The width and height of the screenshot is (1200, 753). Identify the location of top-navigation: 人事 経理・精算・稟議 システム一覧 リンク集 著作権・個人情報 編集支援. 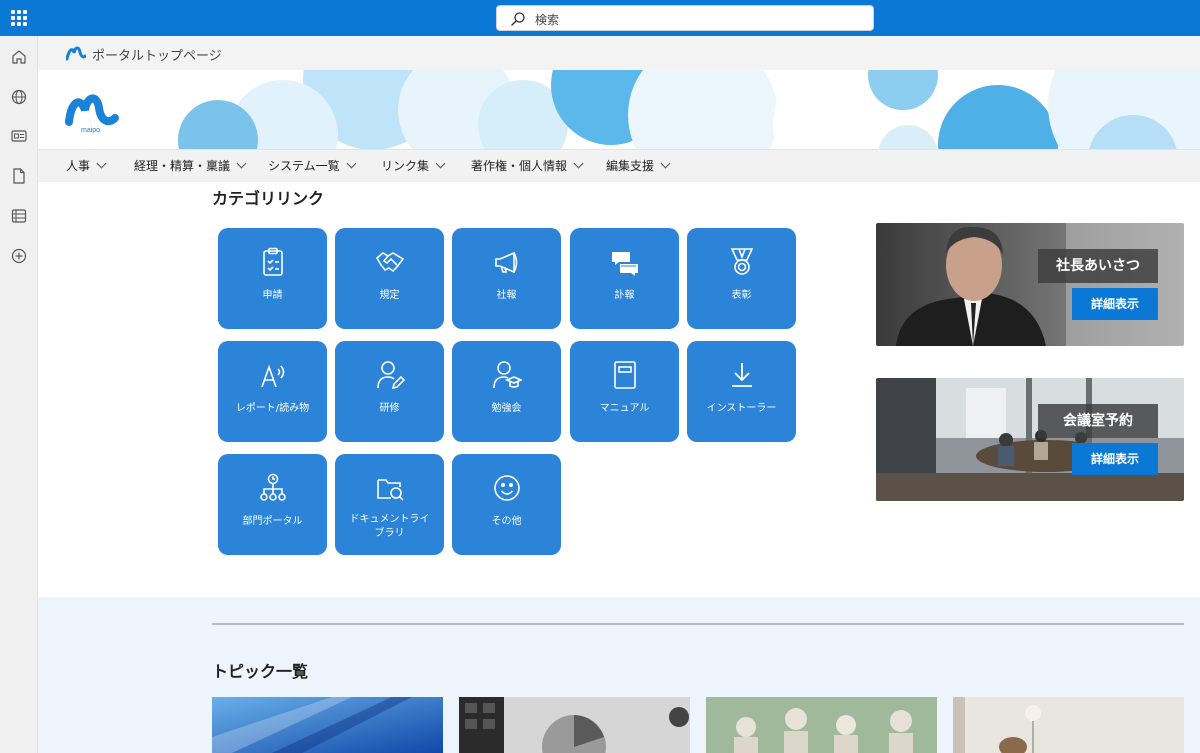
(619, 165).